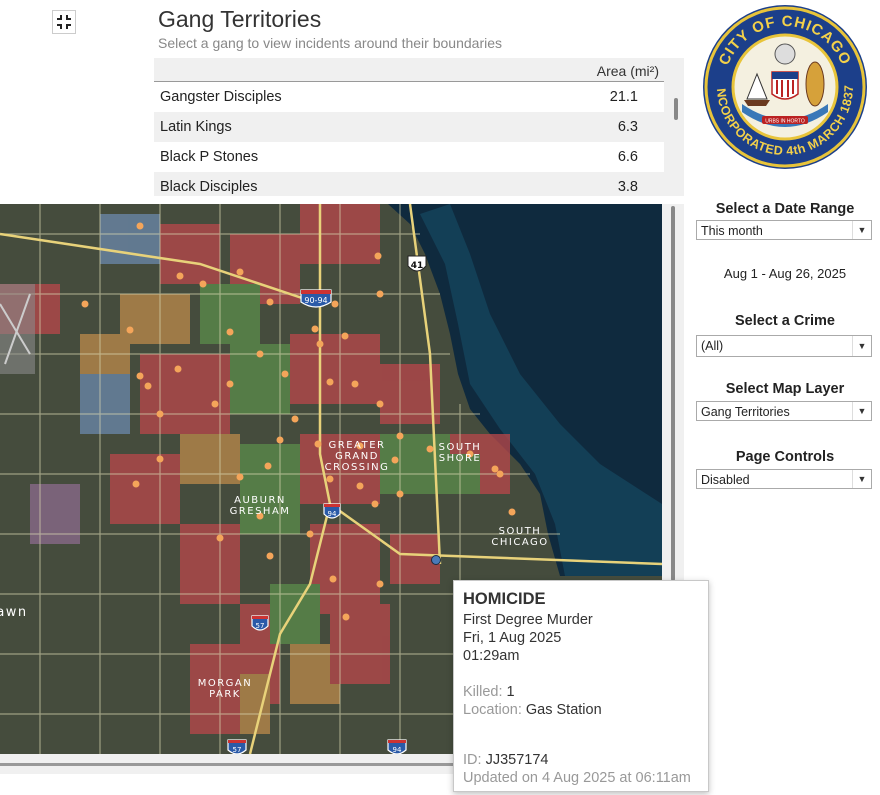 The width and height of the screenshot is (880, 795). I want to click on map-label-south-shore: SOUTH SHORE, so click(460, 453).